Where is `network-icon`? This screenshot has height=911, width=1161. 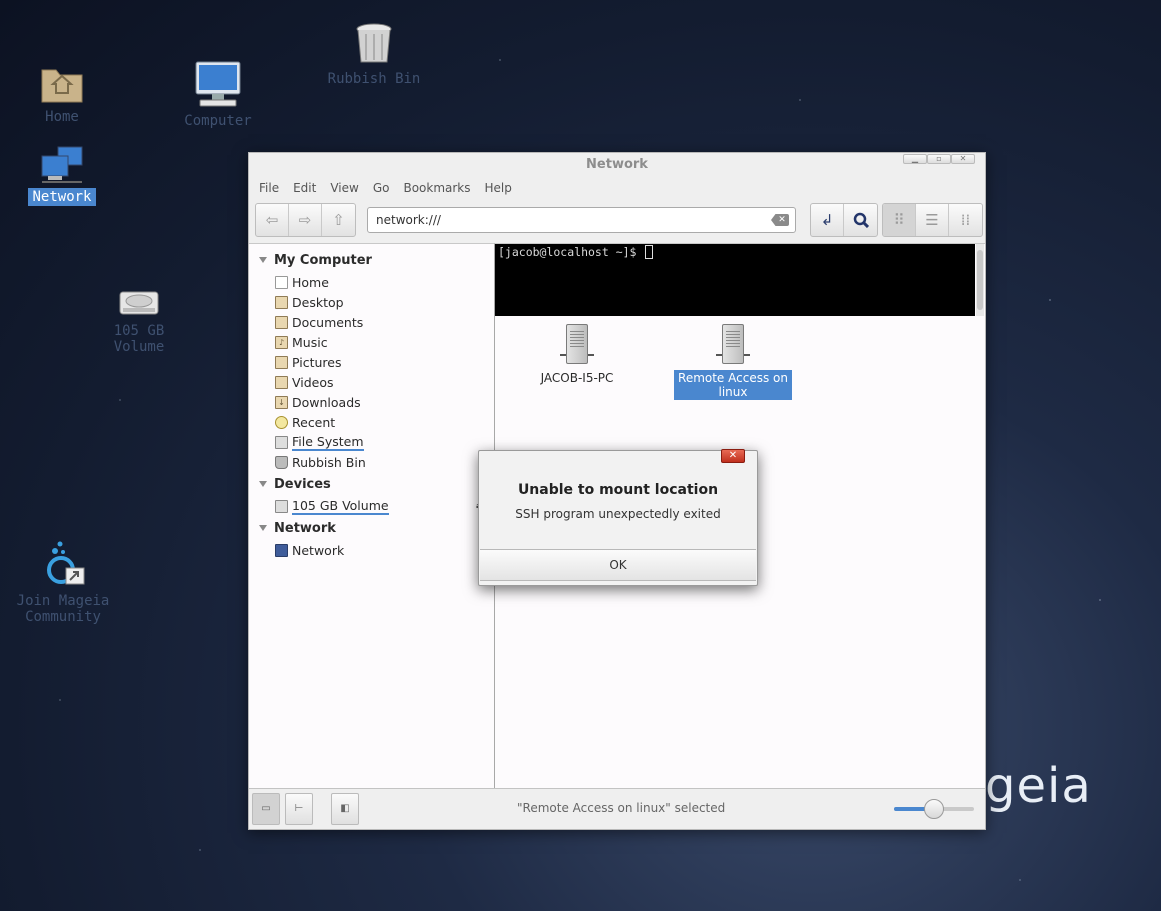 network-icon is located at coordinates (281, 550).